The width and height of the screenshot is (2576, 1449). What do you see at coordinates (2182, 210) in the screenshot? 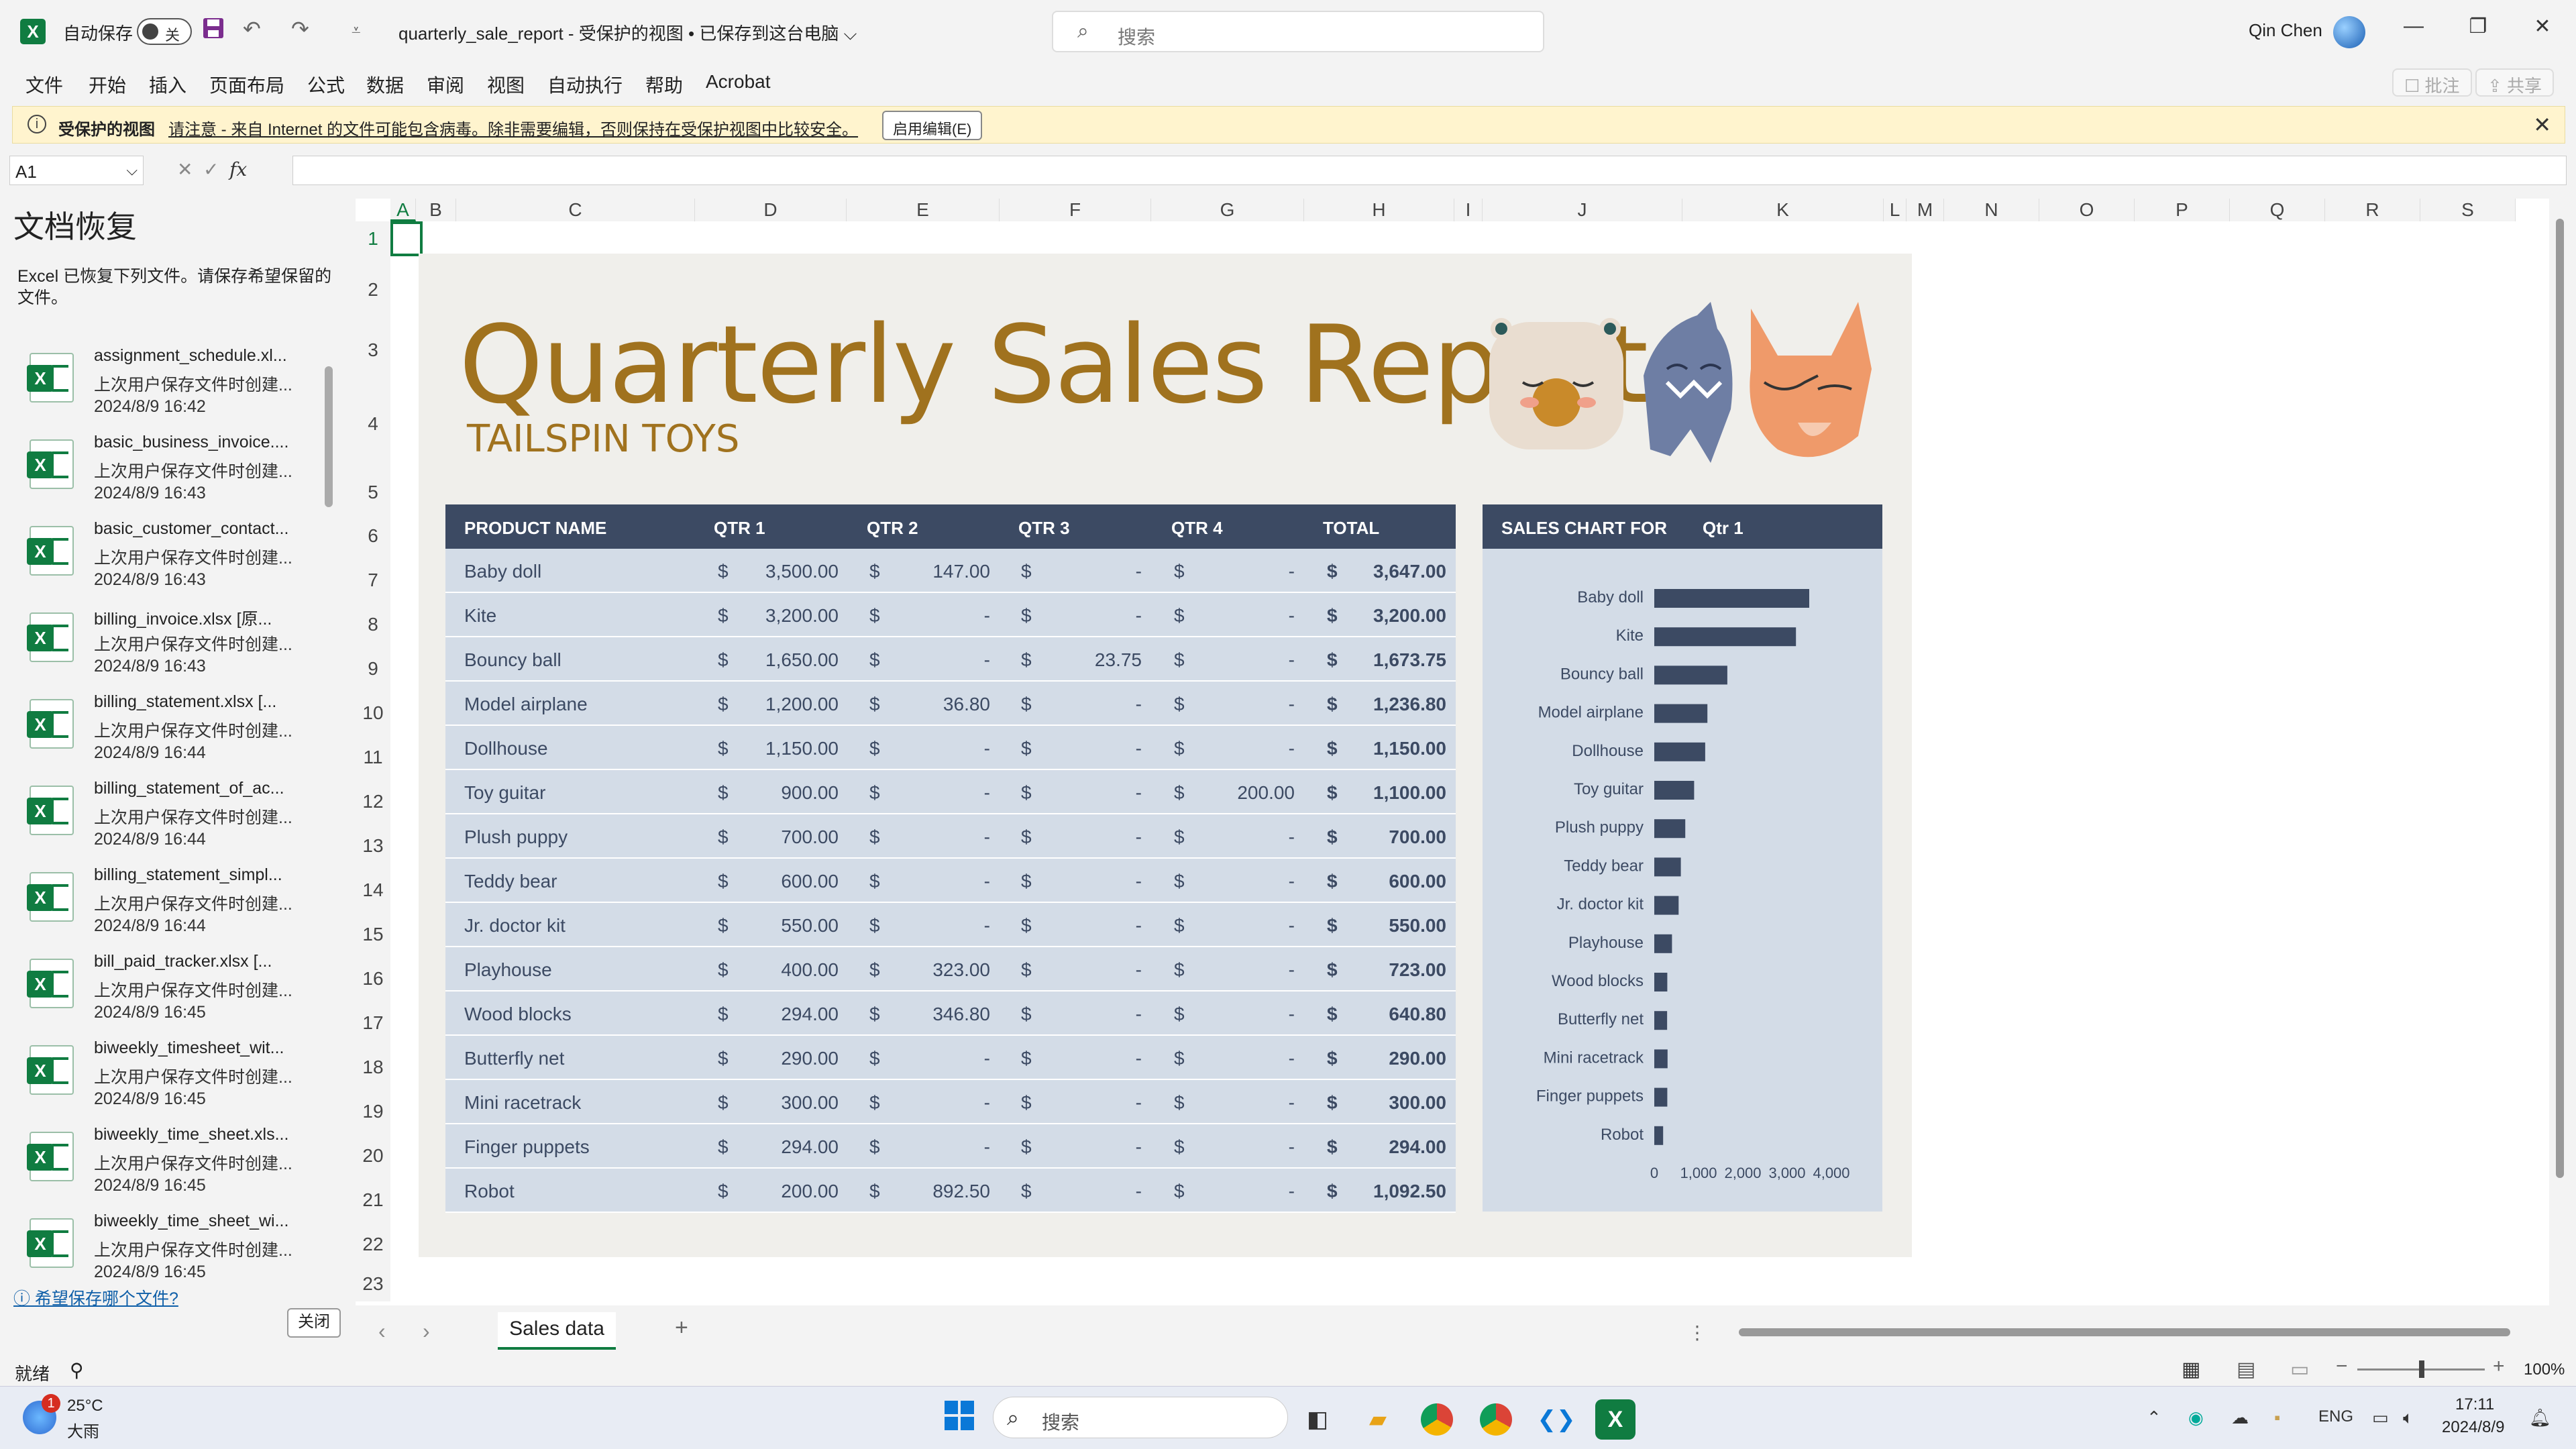
I see `column-header: P` at bounding box center [2182, 210].